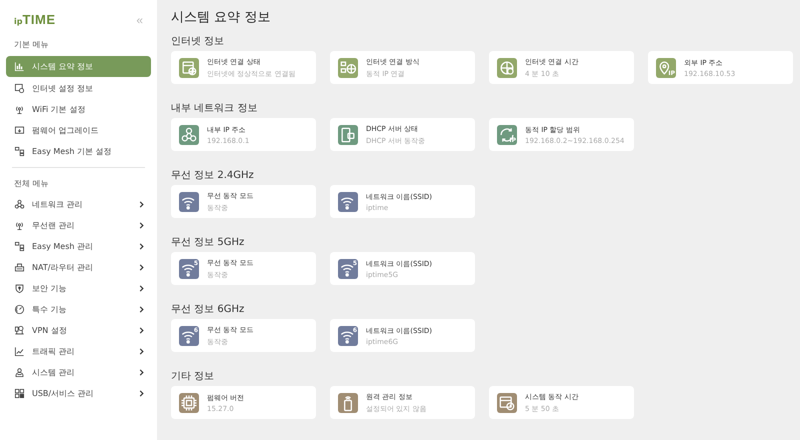 Image resolution: width=800 pixels, height=440 pixels. Describe the element at coordinates (19, 204) in the screenshot. I see `network-nodes-icon` at that location.